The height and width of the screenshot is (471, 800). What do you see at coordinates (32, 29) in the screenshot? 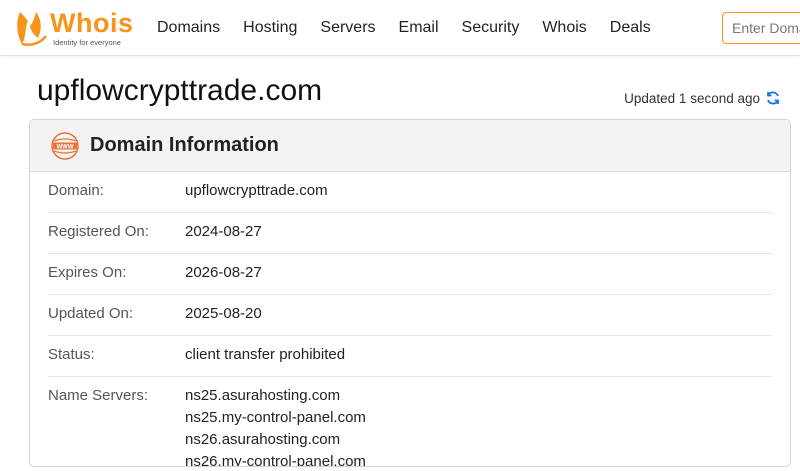
I see `logo-mark-icon` at bounding box center [32, 29].